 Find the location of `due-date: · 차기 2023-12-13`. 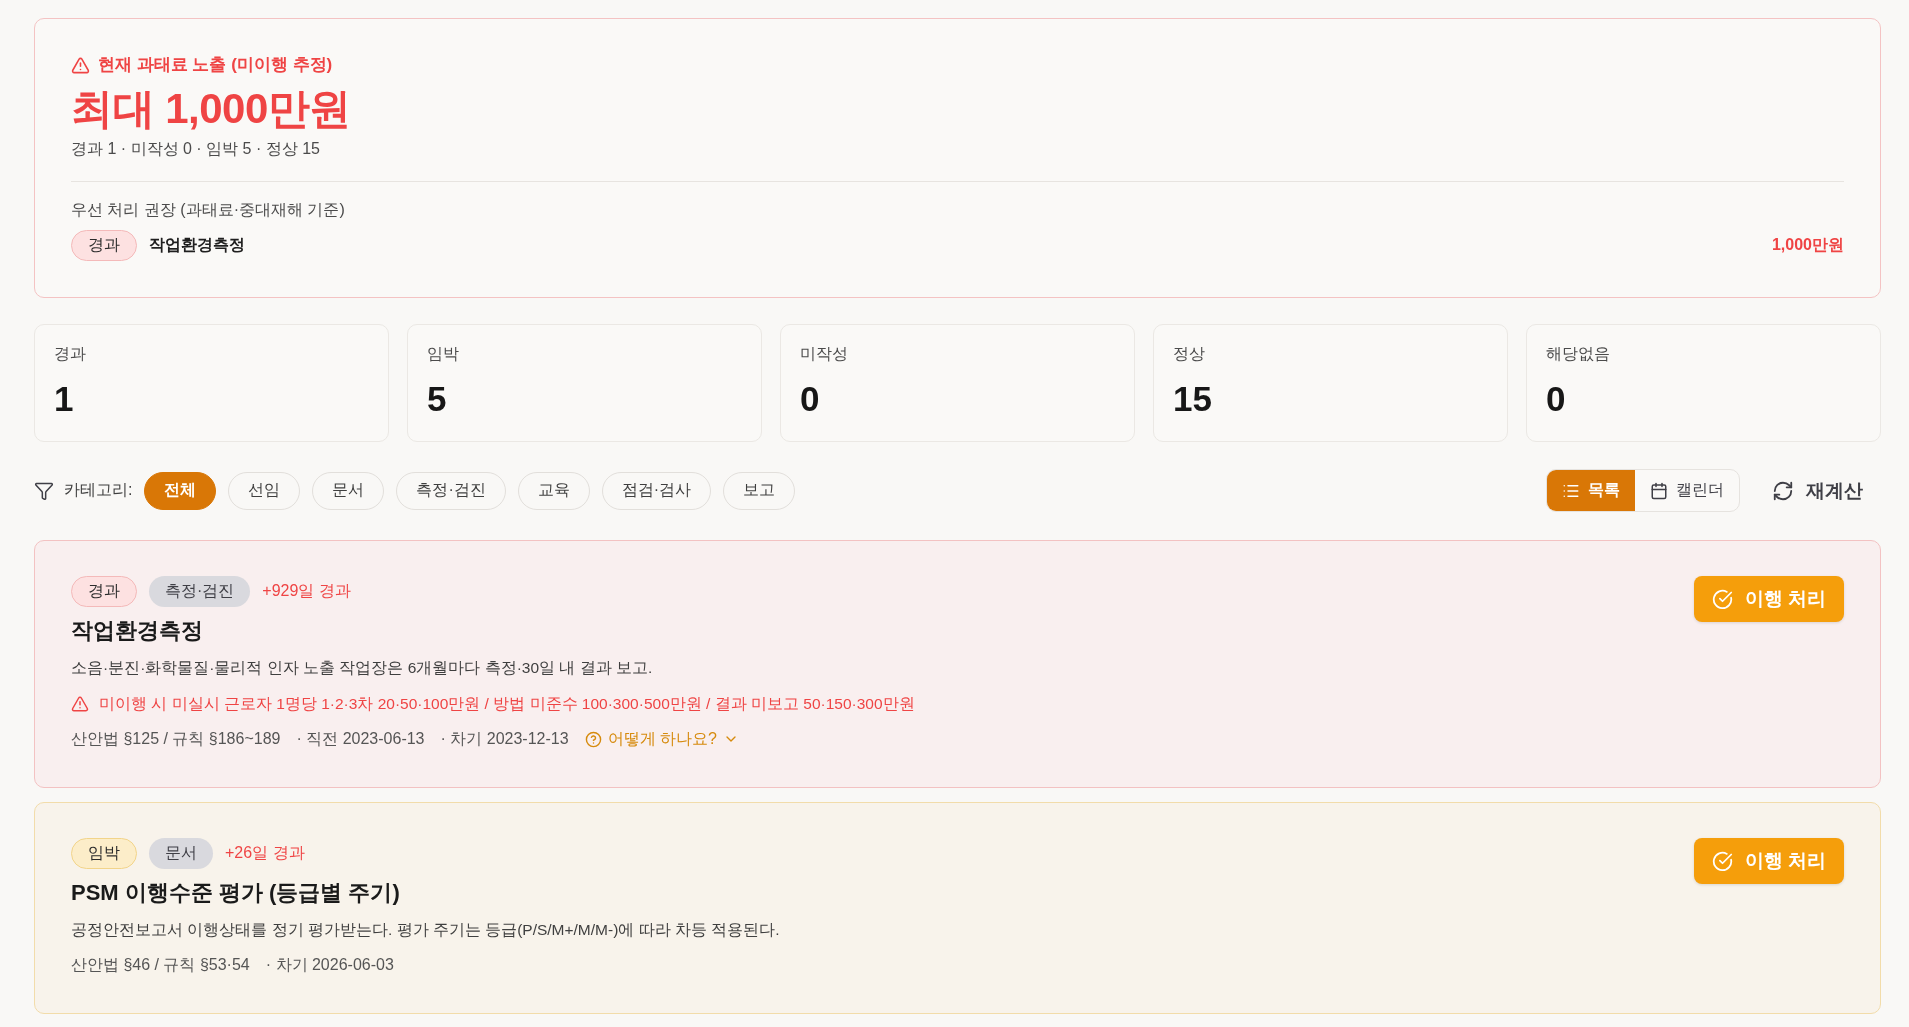

due-date: · 차기 2023-12-13 is located at coordinates (504, 739).